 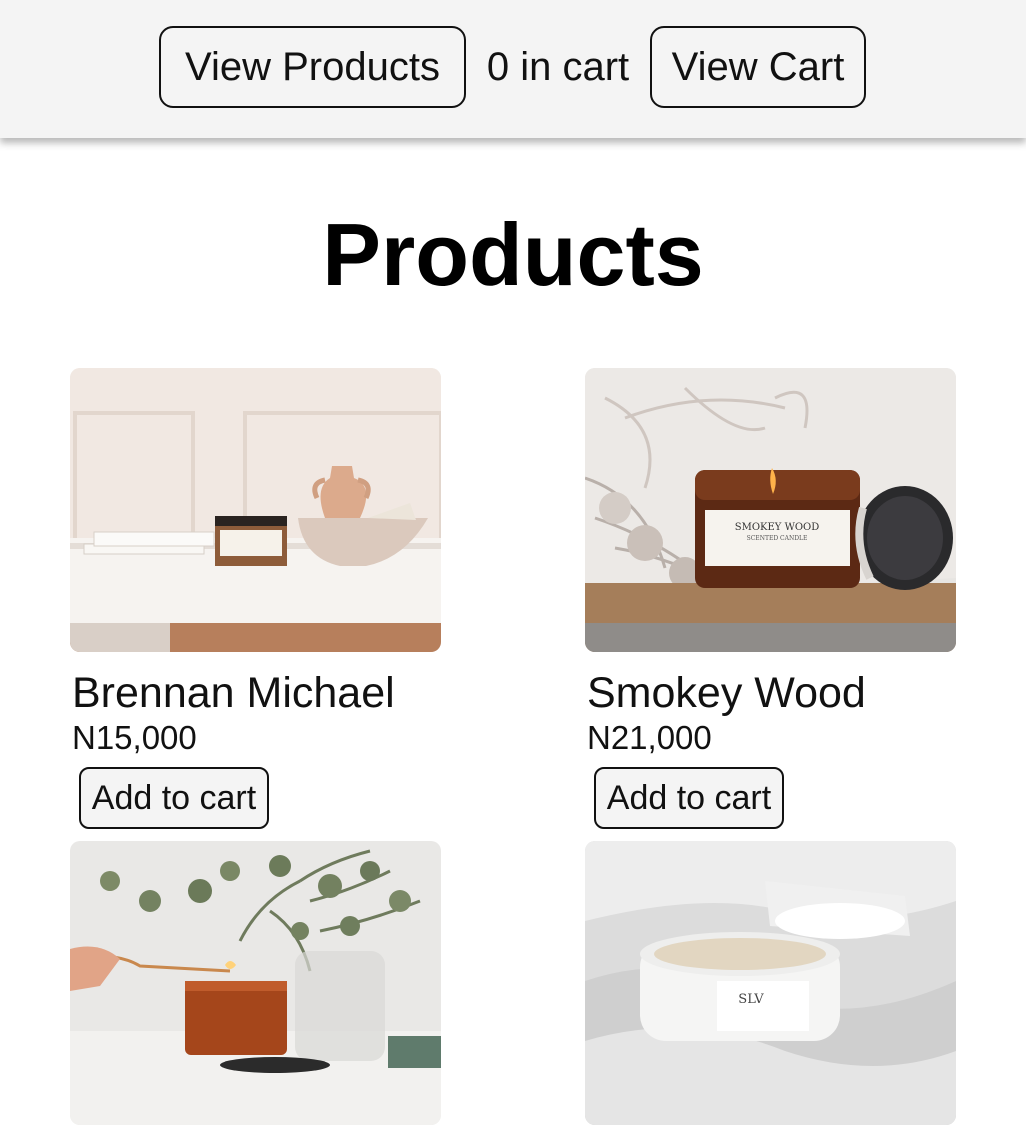 I want to click on cart-count-text: 0 in cart, so click(x=558, y=66).